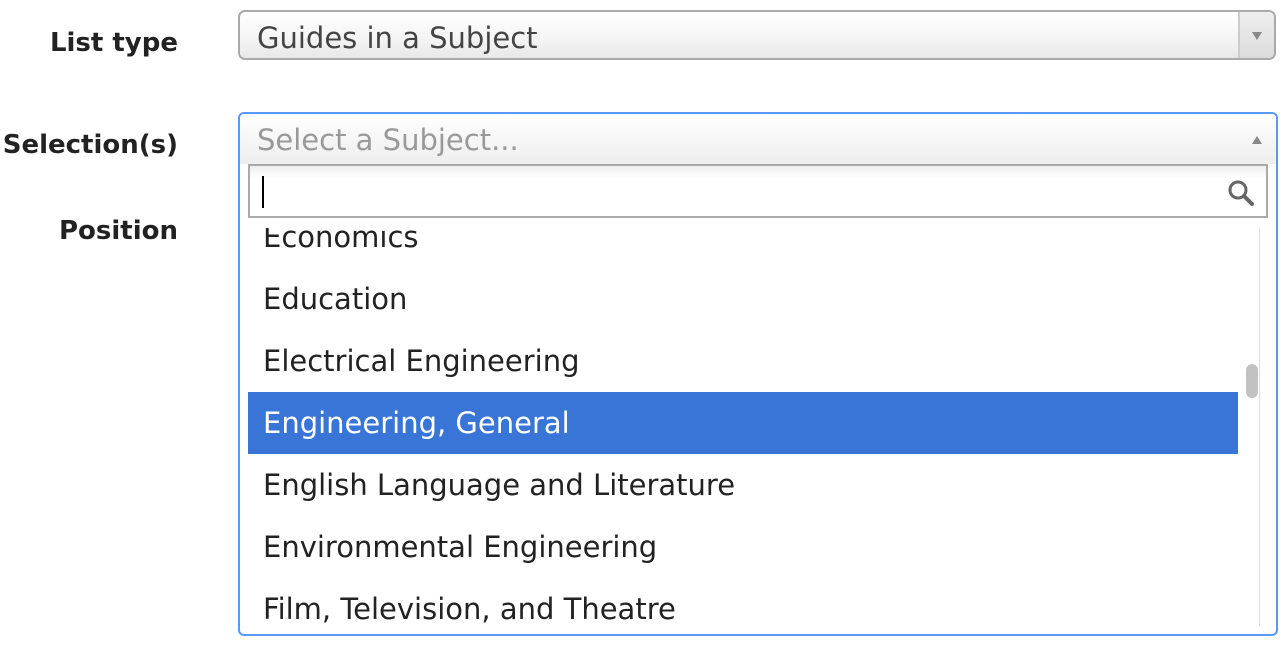  Describe the element at coordinates (118, 231) in the screenshot. I see `position-label: Position` at that location.